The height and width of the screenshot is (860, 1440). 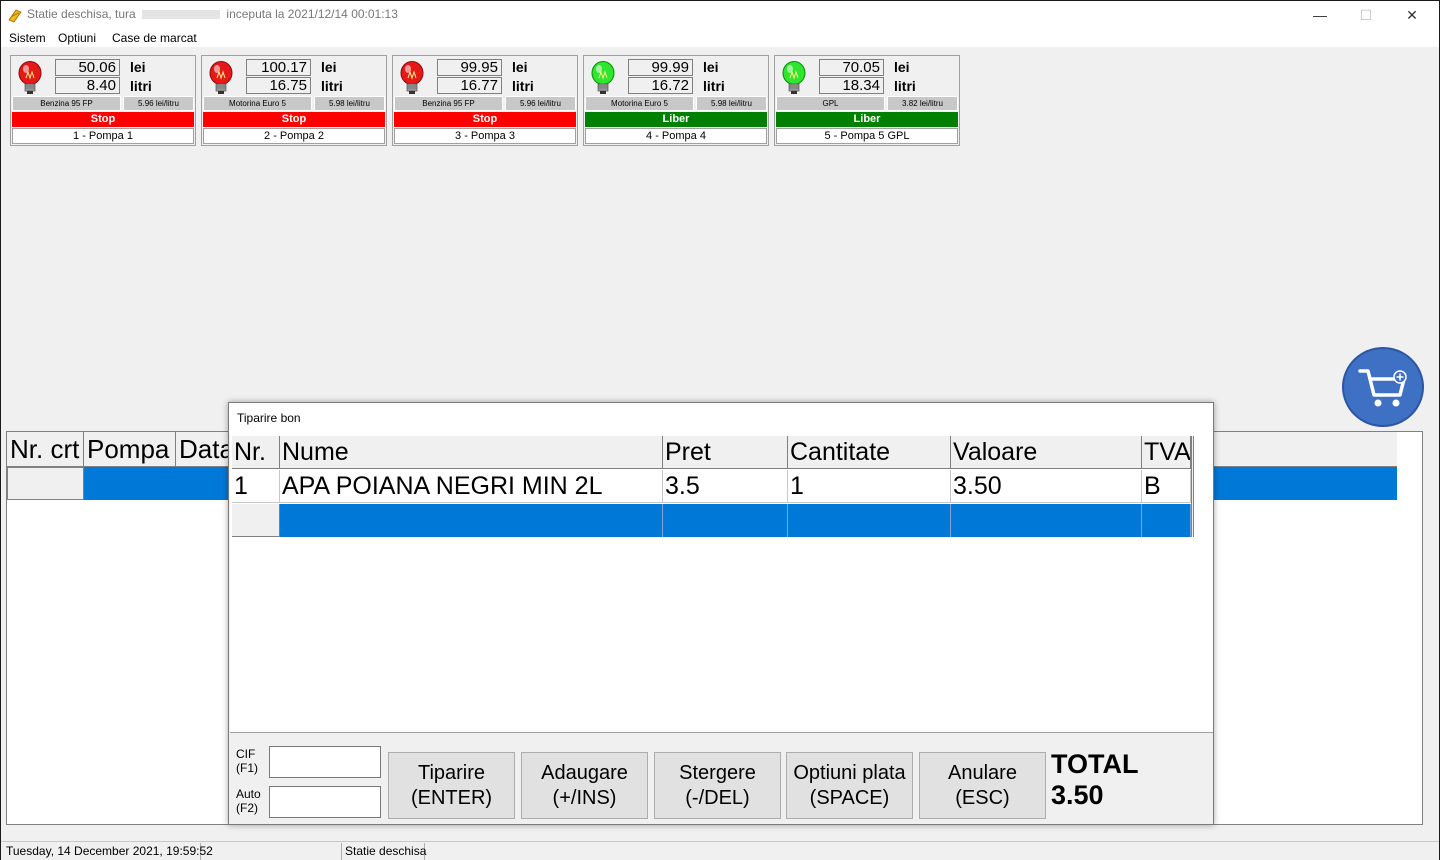 I want to click on new-row-tva-cell, so click(x=1166, y=520).